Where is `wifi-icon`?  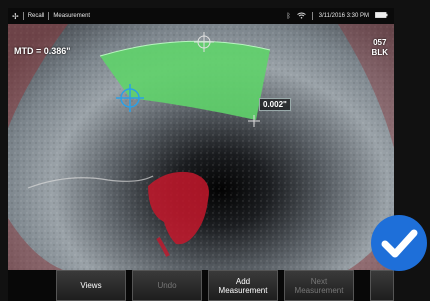 wifi-icon is located at coordinates (301, 16).